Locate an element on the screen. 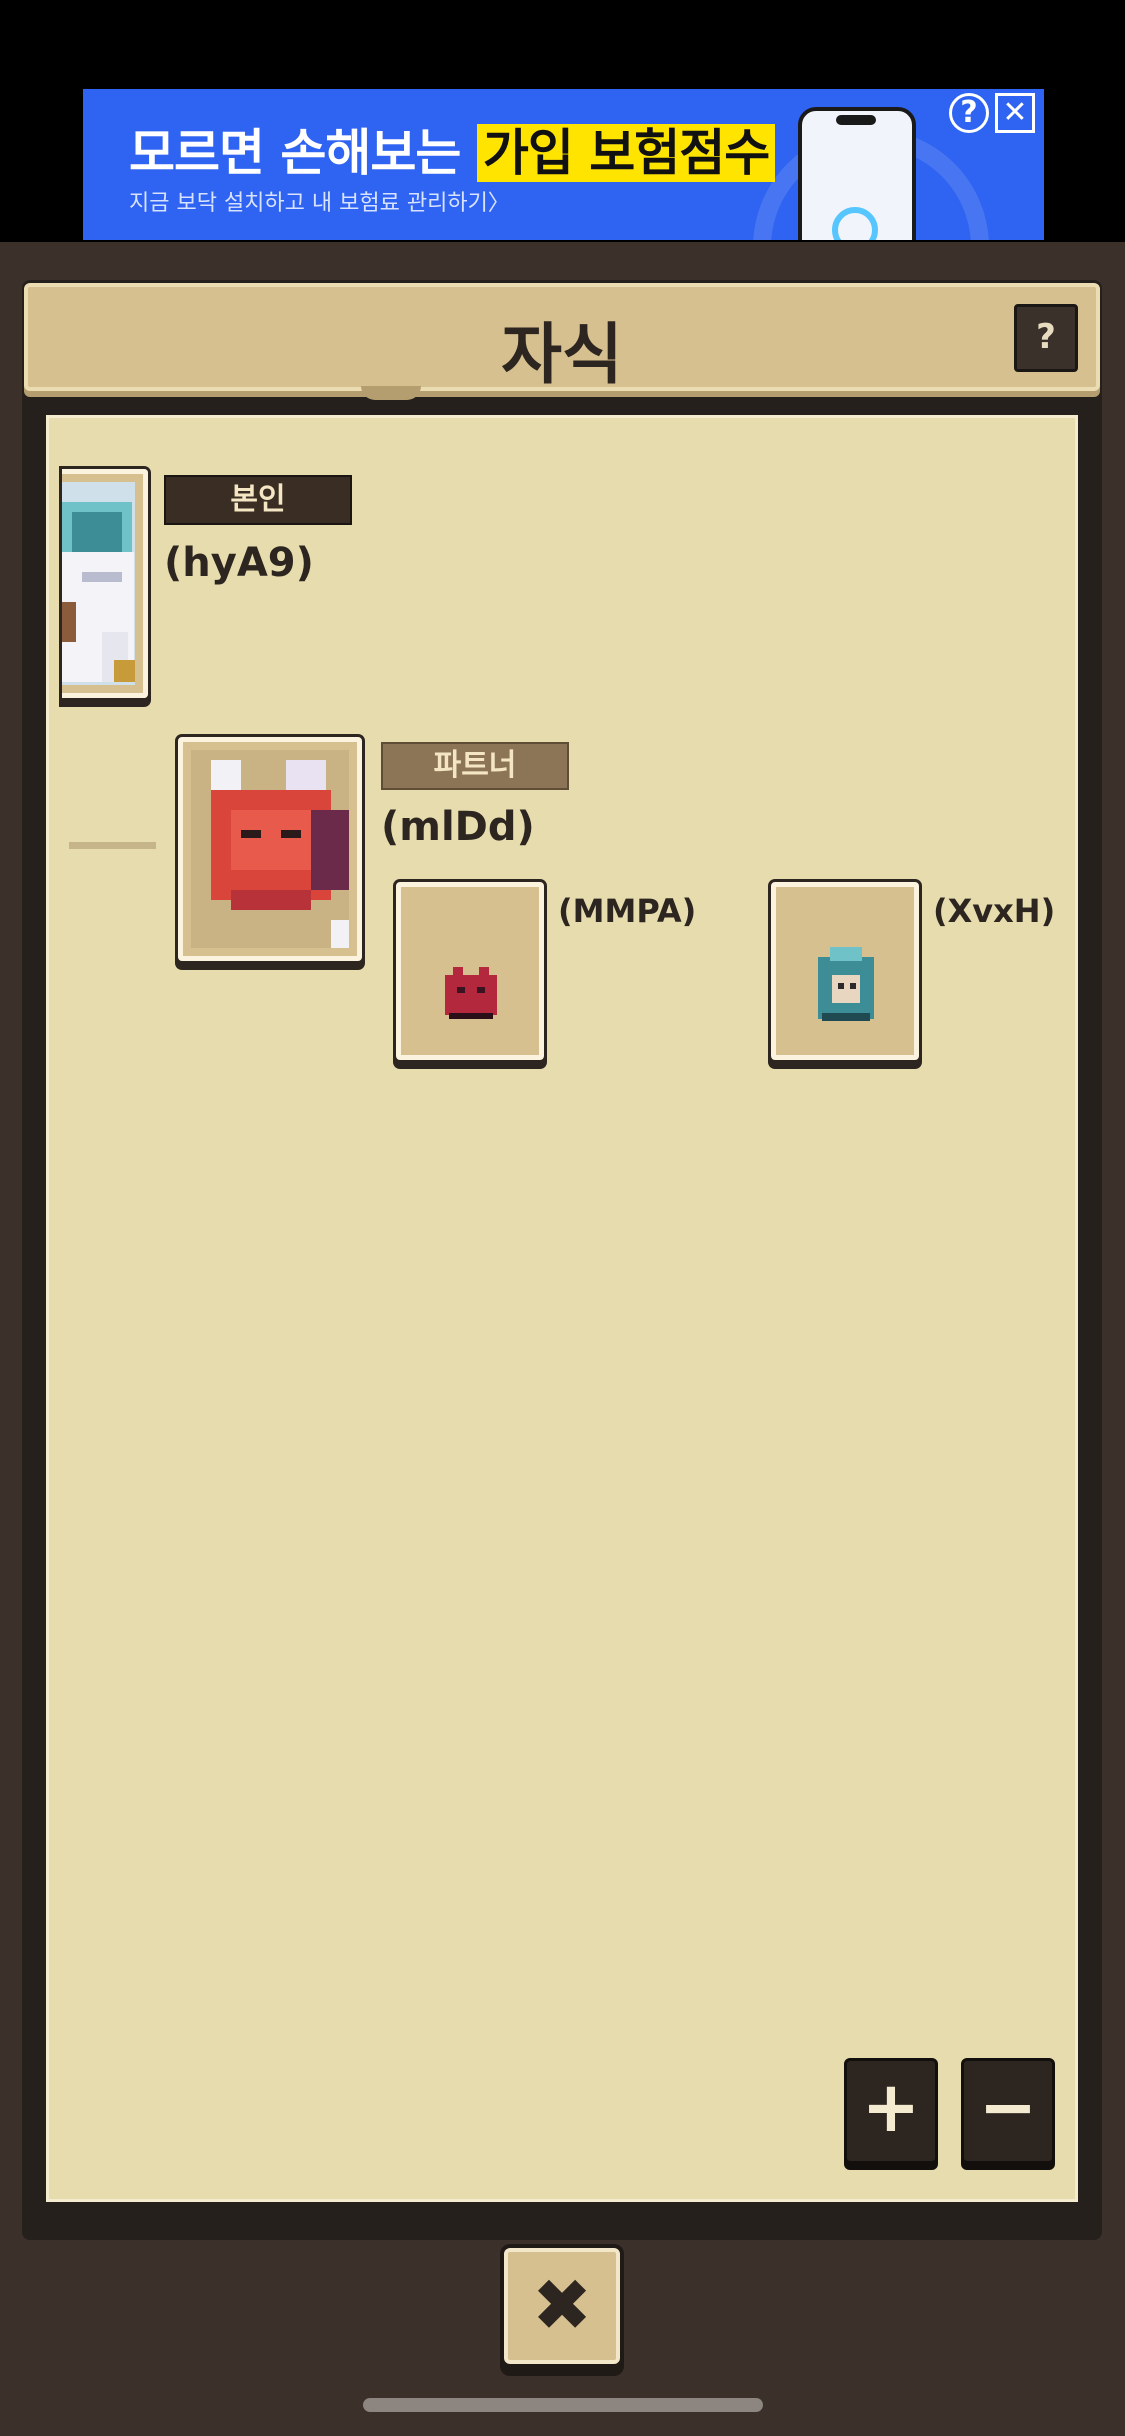 The height and width of the screenshot is (2436, 1125). self-name: (hyA9) is located at coordinates (239, 563).